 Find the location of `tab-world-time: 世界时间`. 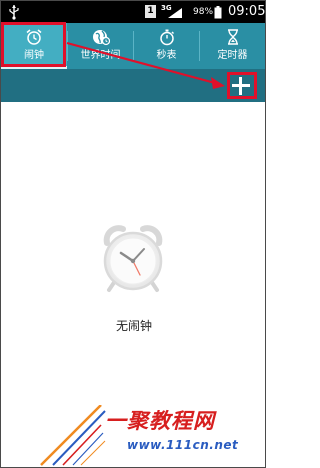

tab-world-time: 世界时间 is located at coordinates (100, 46).